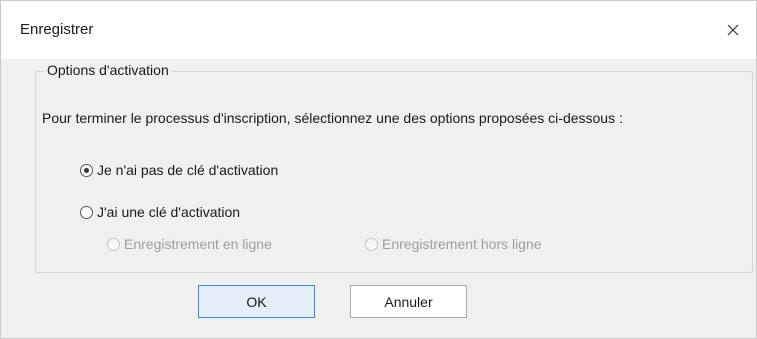 The width and height of the screenshot is (757, 339). Describe the element at coordinates (256, 301) in the screenshot. I see `ok-button: OK` at that location.